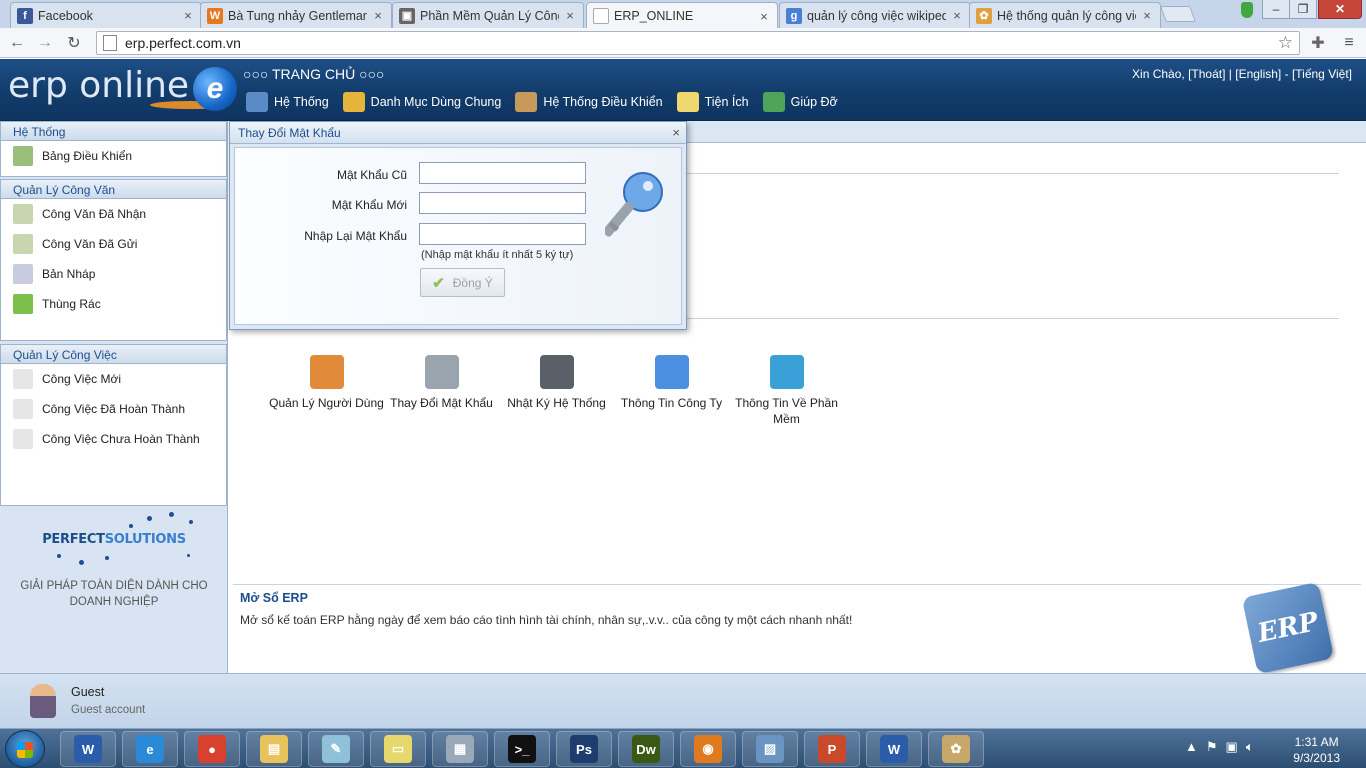 The image size is (1366, 768). I want to click on erp-badge-icon: ERP, so click(1288, 628).